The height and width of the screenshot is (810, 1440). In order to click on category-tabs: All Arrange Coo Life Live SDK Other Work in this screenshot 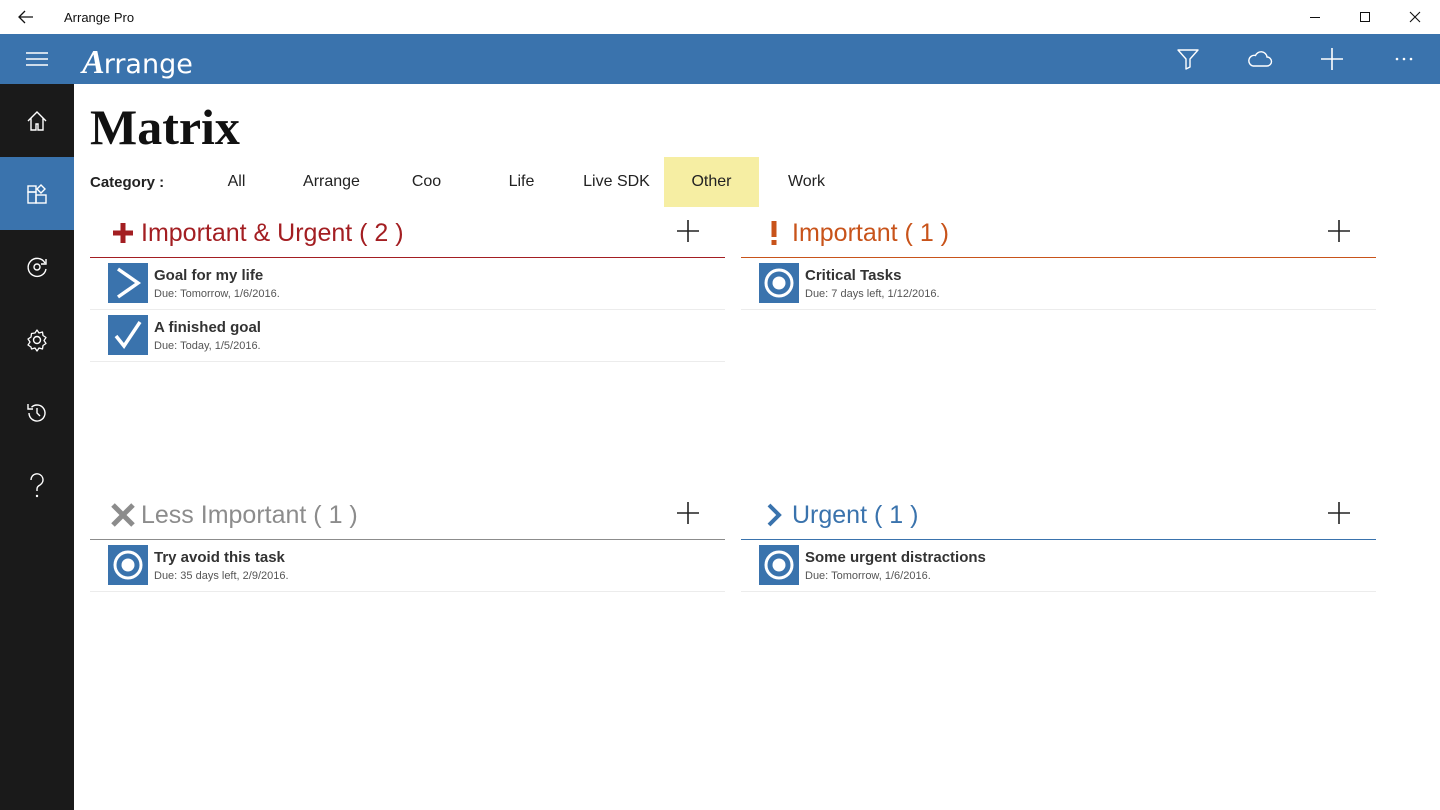, I will do `click(521, 182)`.